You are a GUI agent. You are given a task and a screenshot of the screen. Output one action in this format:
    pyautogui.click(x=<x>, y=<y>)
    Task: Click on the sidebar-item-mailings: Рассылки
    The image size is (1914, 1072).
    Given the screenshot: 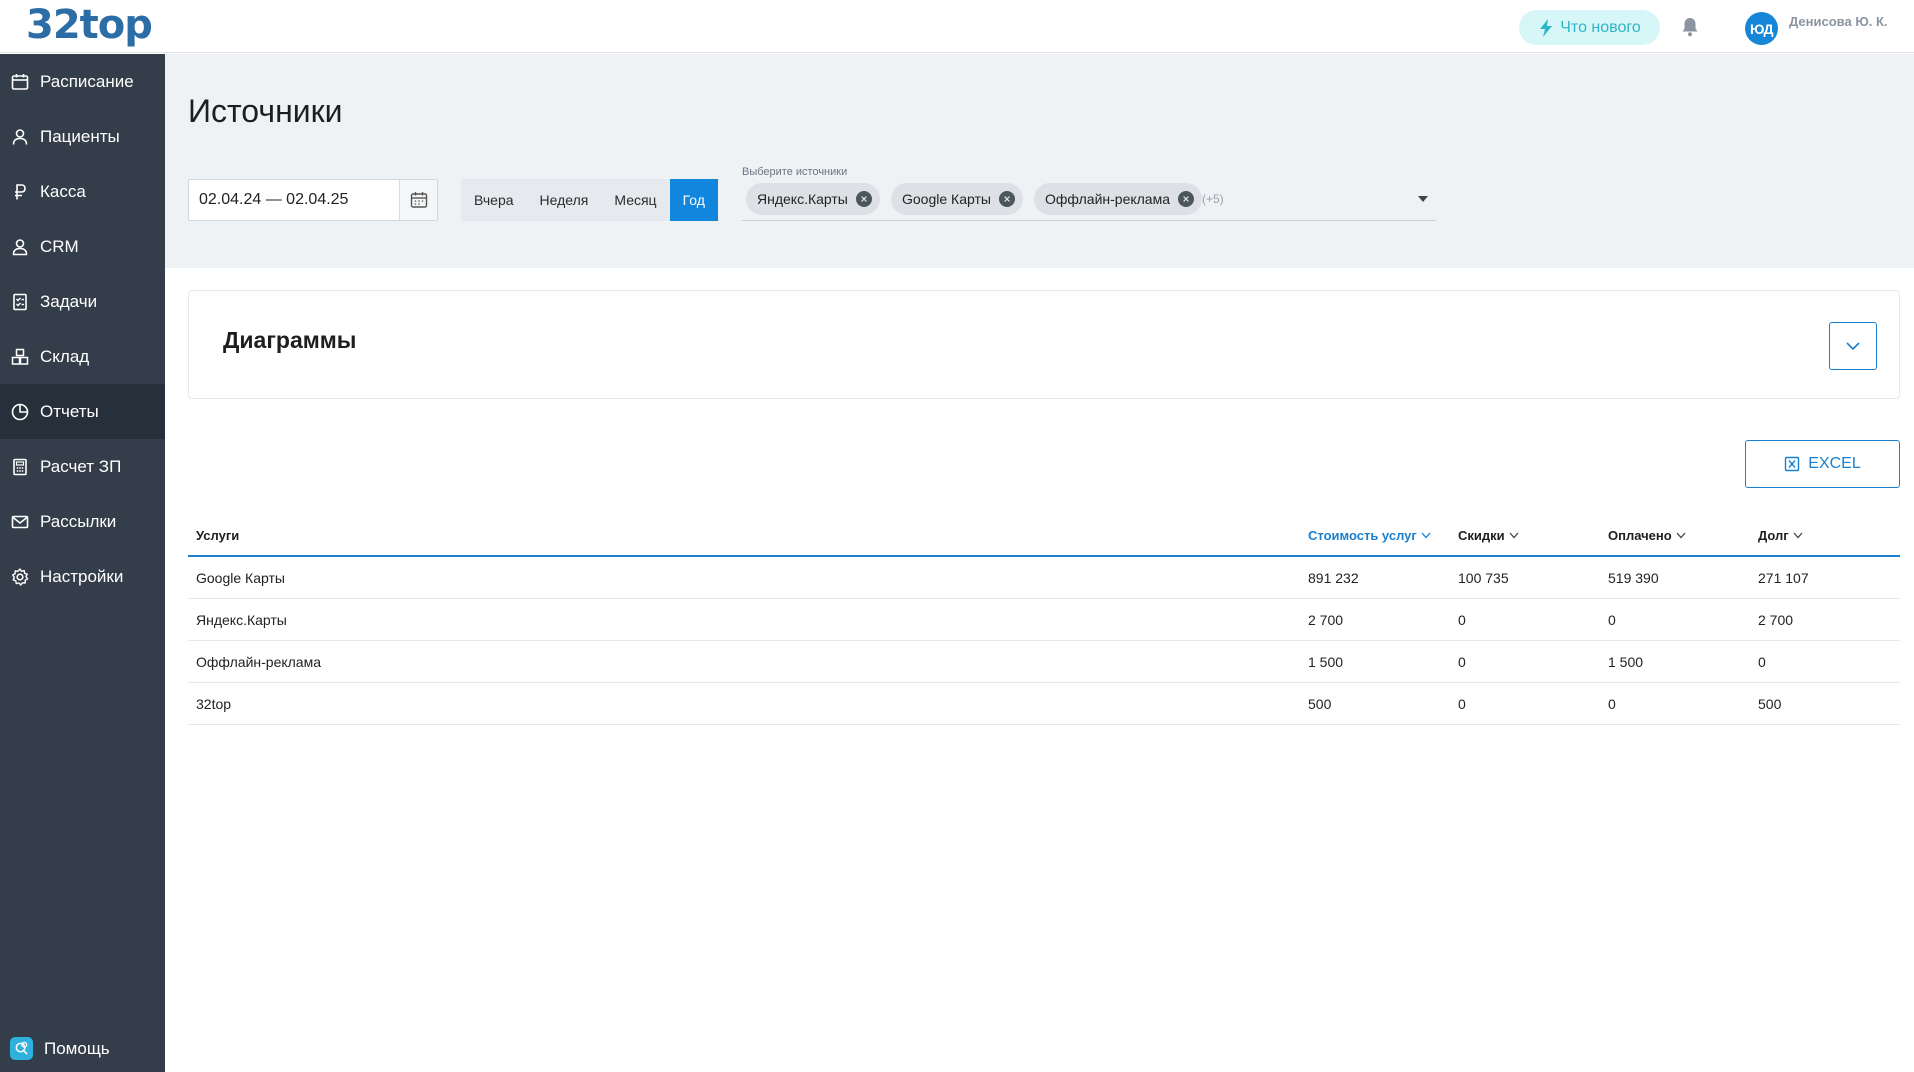 What is the action you would take?
    pyautogui.click(x=82, y=521)
    